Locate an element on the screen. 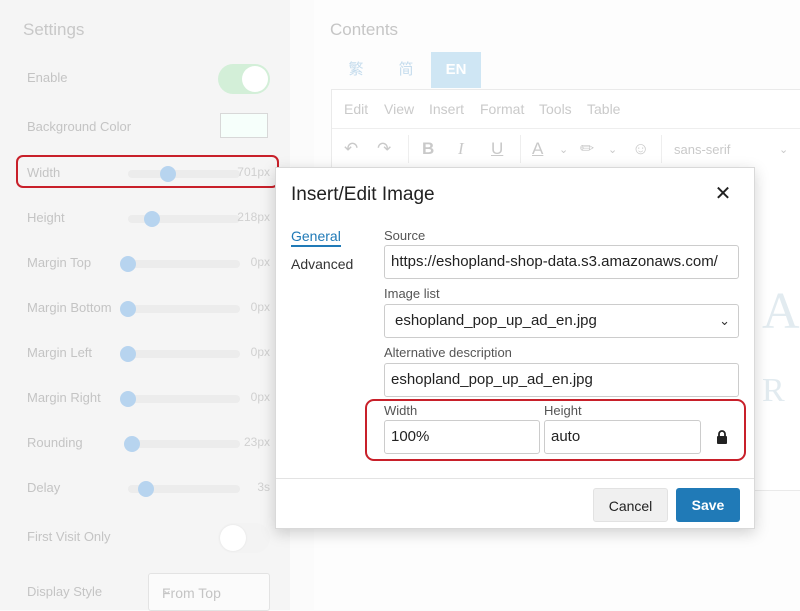 Image resolution: width=800 pixels, height=611 pixels. width-highlight-box is located at coordinates (147, 171).